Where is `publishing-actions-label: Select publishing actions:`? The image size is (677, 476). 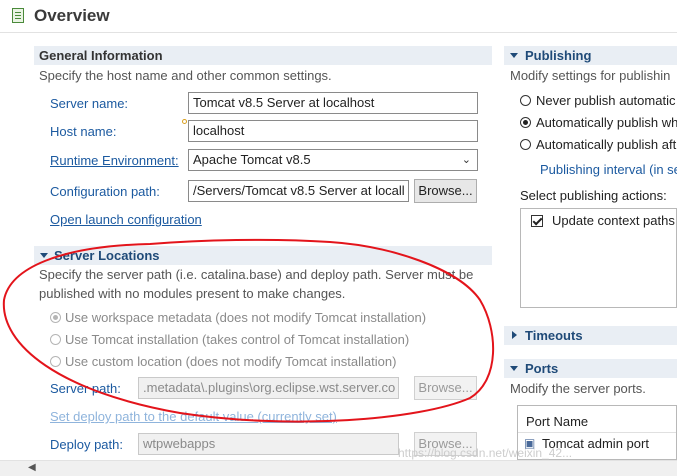 publishing-actions-label: Select publishing actions: is located at coordinates (593, 195).